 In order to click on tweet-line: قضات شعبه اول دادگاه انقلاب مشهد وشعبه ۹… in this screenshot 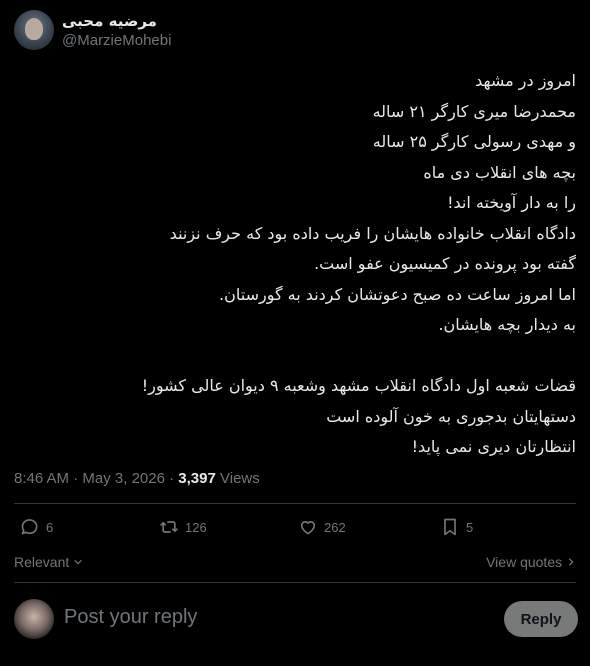, I will do `click(358, 385)`.